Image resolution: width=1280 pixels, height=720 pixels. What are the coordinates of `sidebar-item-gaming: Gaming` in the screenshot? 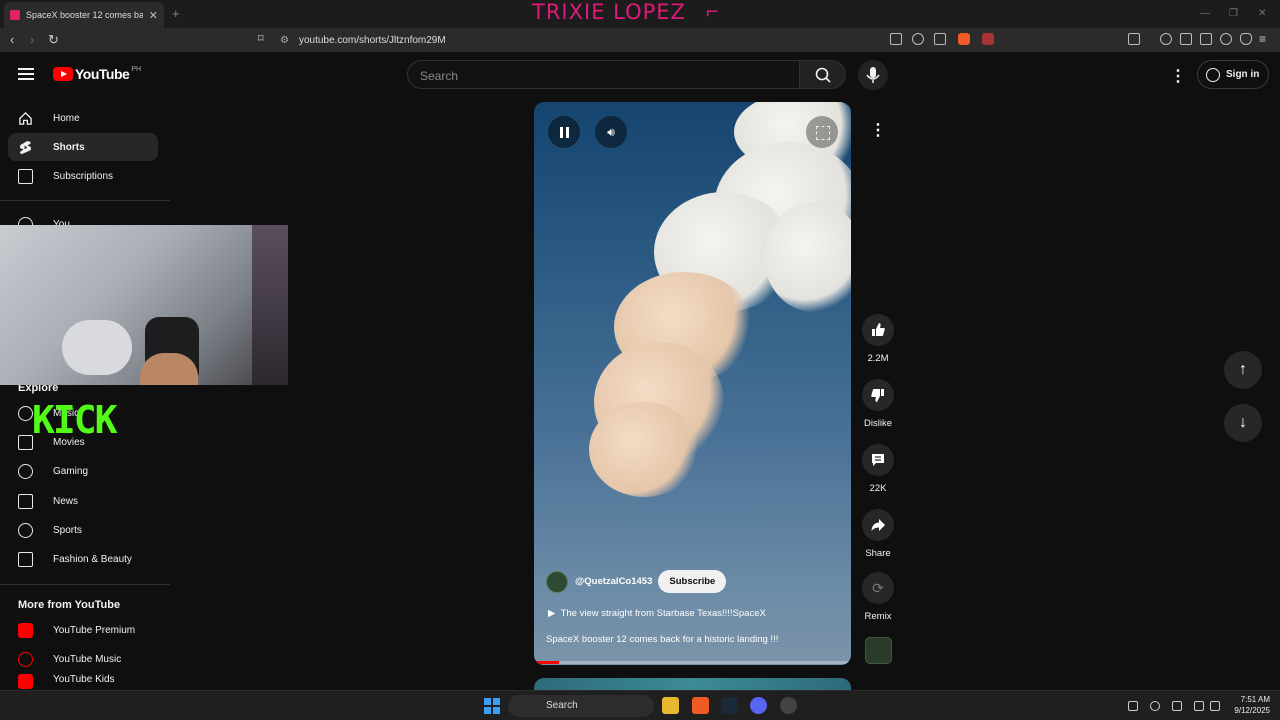 It's located at (83, 471).